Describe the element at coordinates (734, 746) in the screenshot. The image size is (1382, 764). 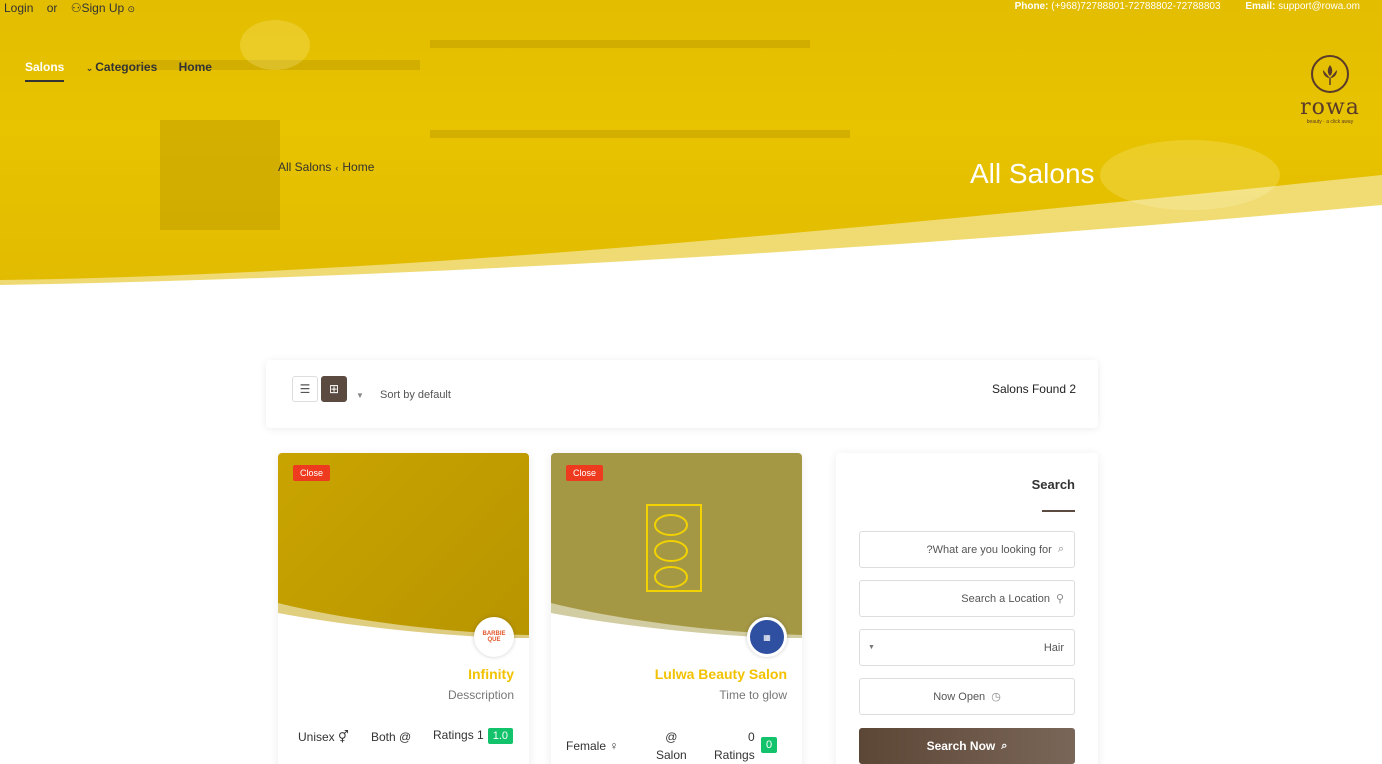
I see `ratings-info: 0 Ratings` at that location.